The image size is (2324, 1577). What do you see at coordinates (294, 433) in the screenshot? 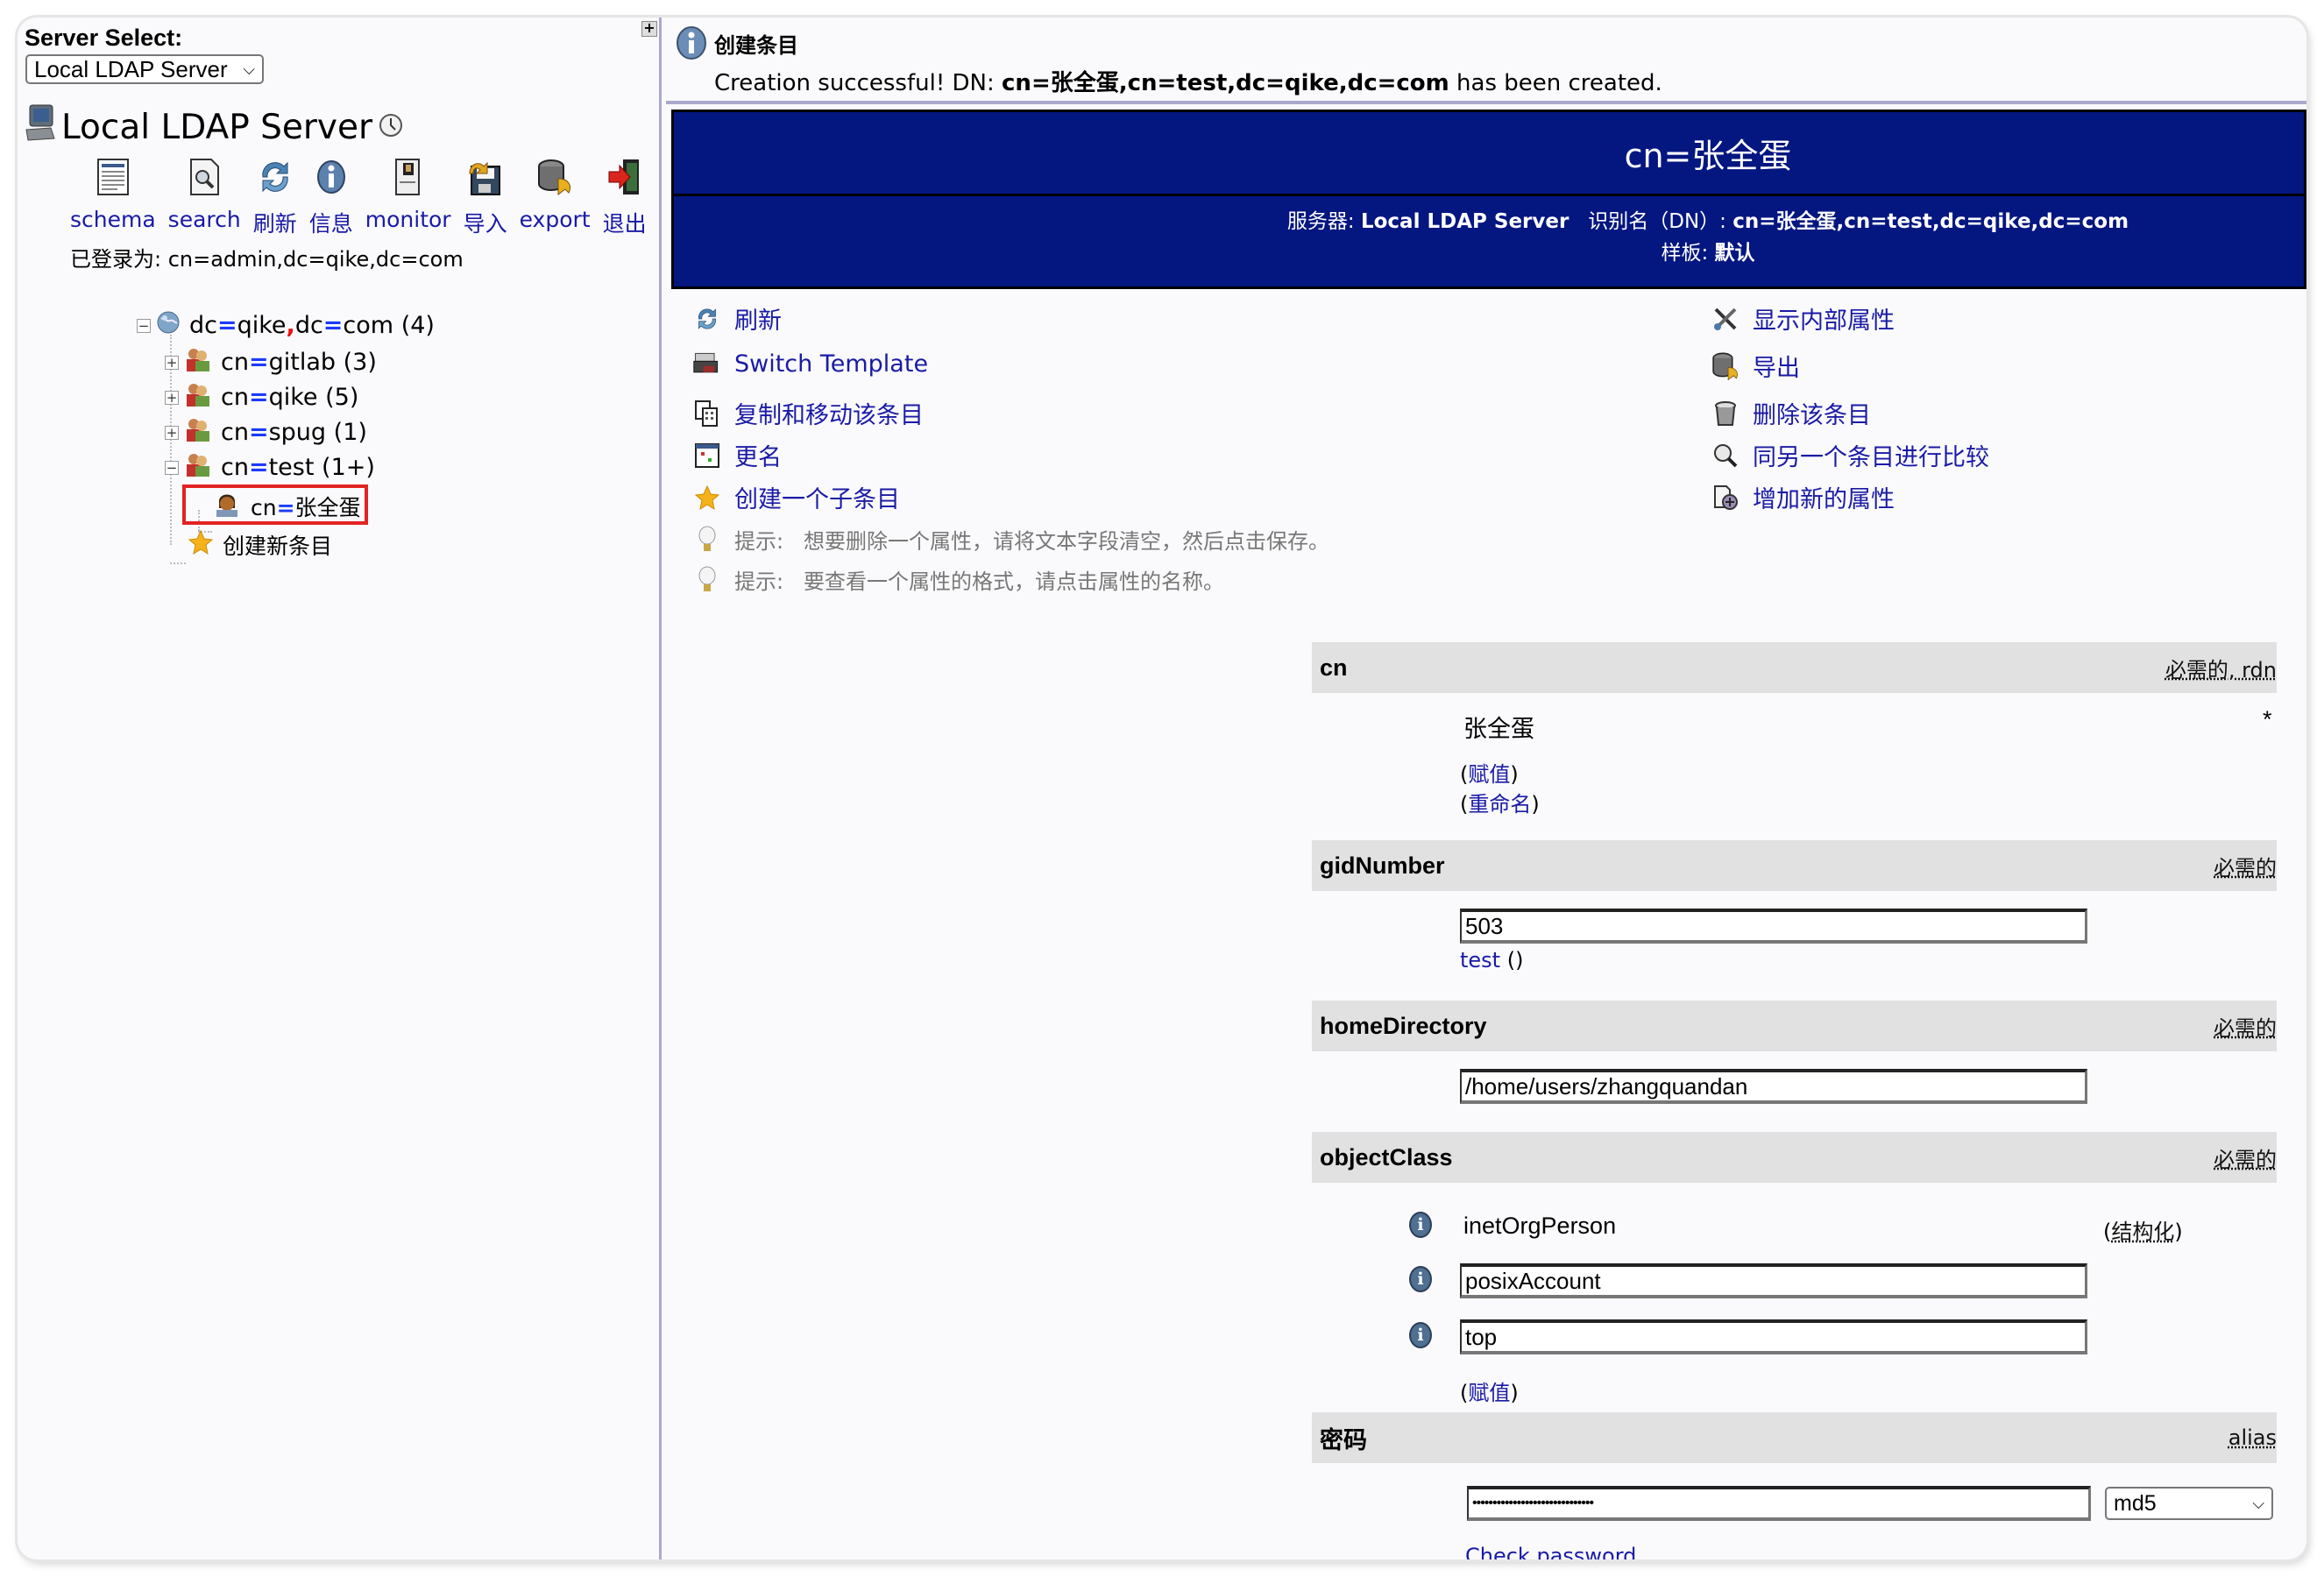
I see `tree-item-label: cn=spug (1)` at bounding box center [294, 433].